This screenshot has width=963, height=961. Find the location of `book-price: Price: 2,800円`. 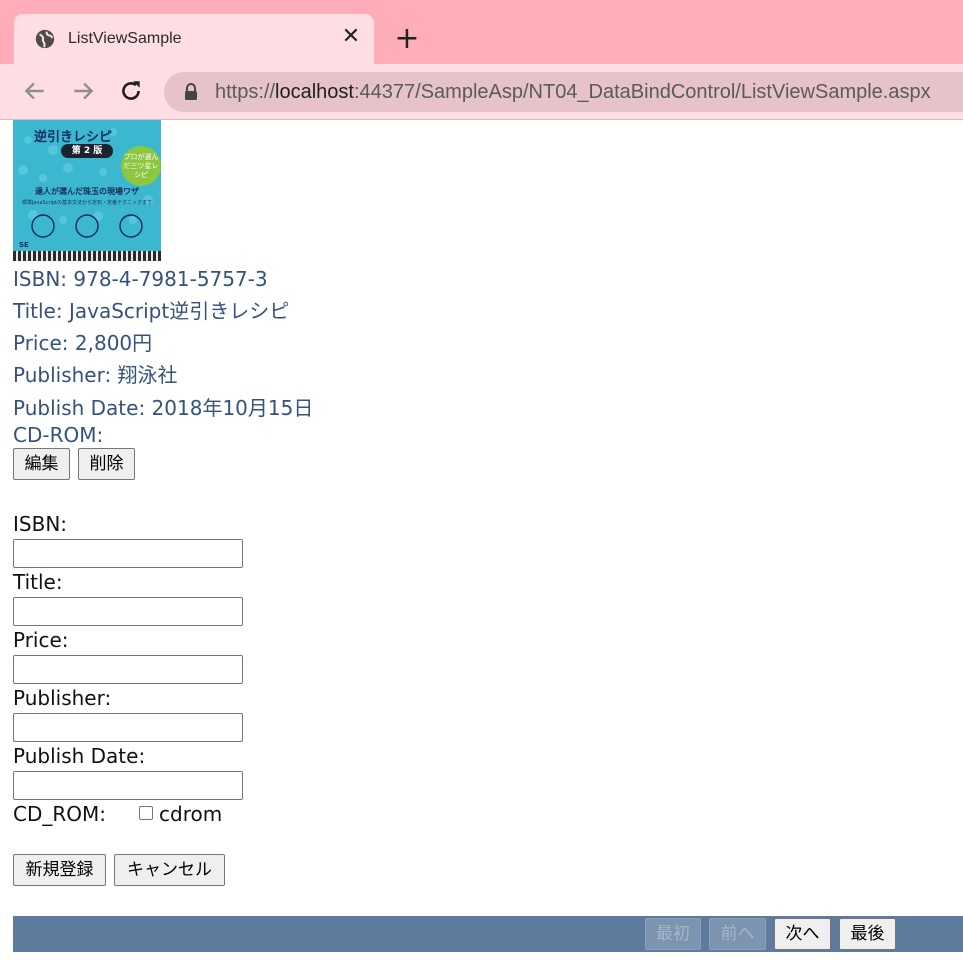

book-price: Price: 2,800円 is located at coordinates (83, 343).